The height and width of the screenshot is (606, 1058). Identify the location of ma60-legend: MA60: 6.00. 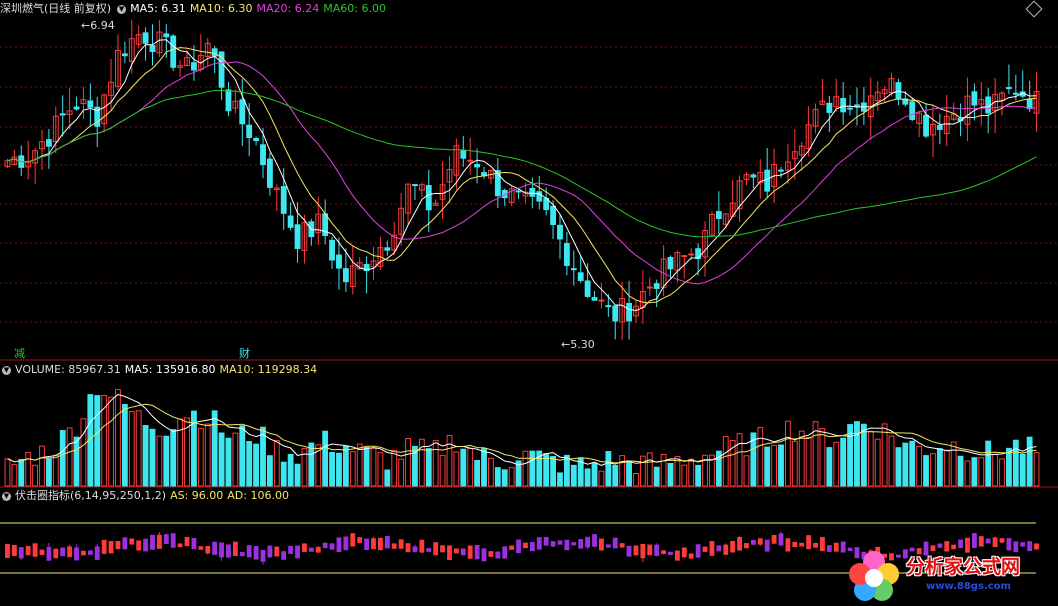
(354, 8).